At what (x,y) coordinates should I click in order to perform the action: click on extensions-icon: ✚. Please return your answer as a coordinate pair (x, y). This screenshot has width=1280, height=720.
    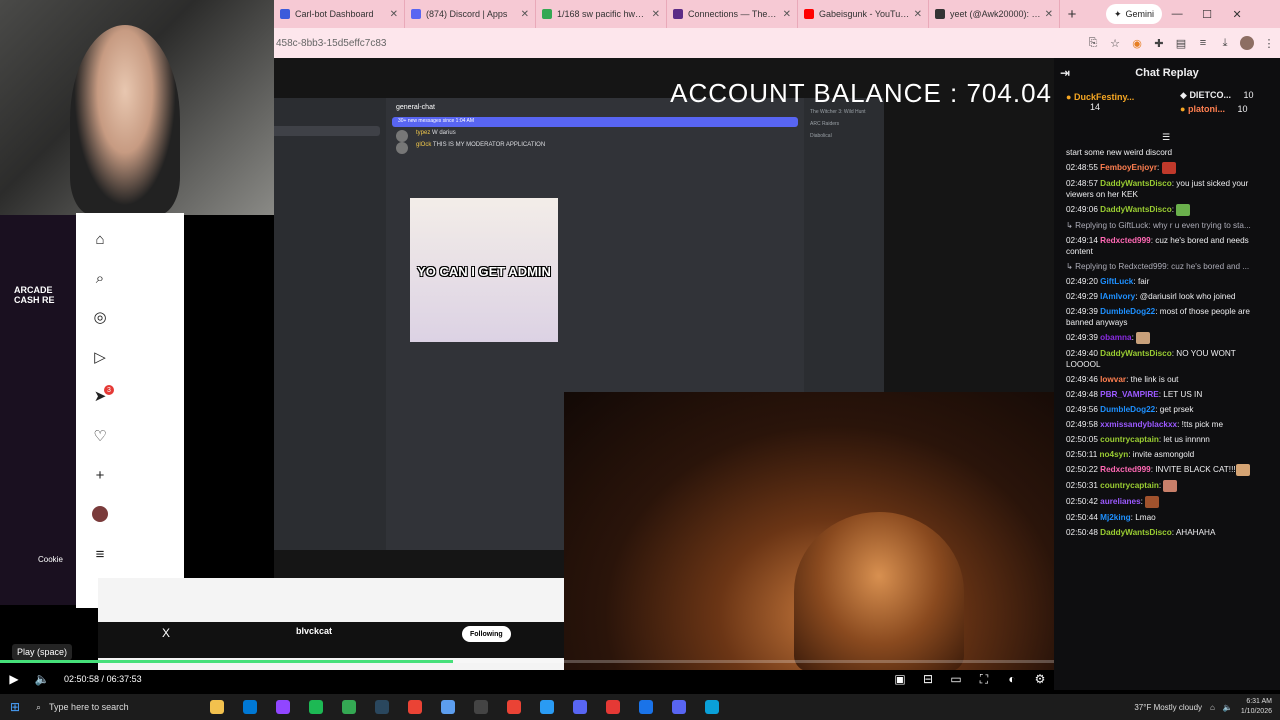
    Looking at the image, I should click on (1159, 43).